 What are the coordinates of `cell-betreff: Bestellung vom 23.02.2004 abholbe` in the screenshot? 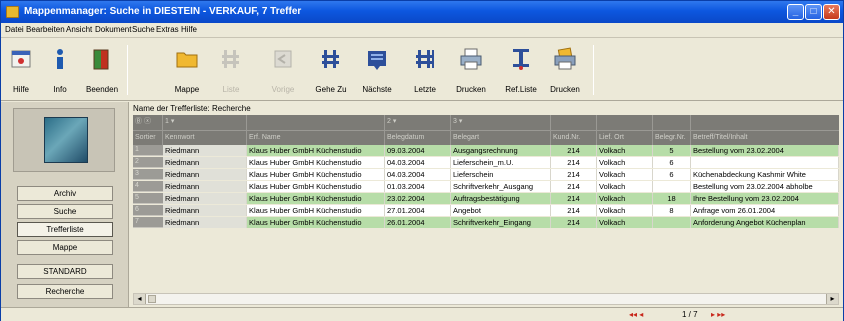 It's located at (765, 186).